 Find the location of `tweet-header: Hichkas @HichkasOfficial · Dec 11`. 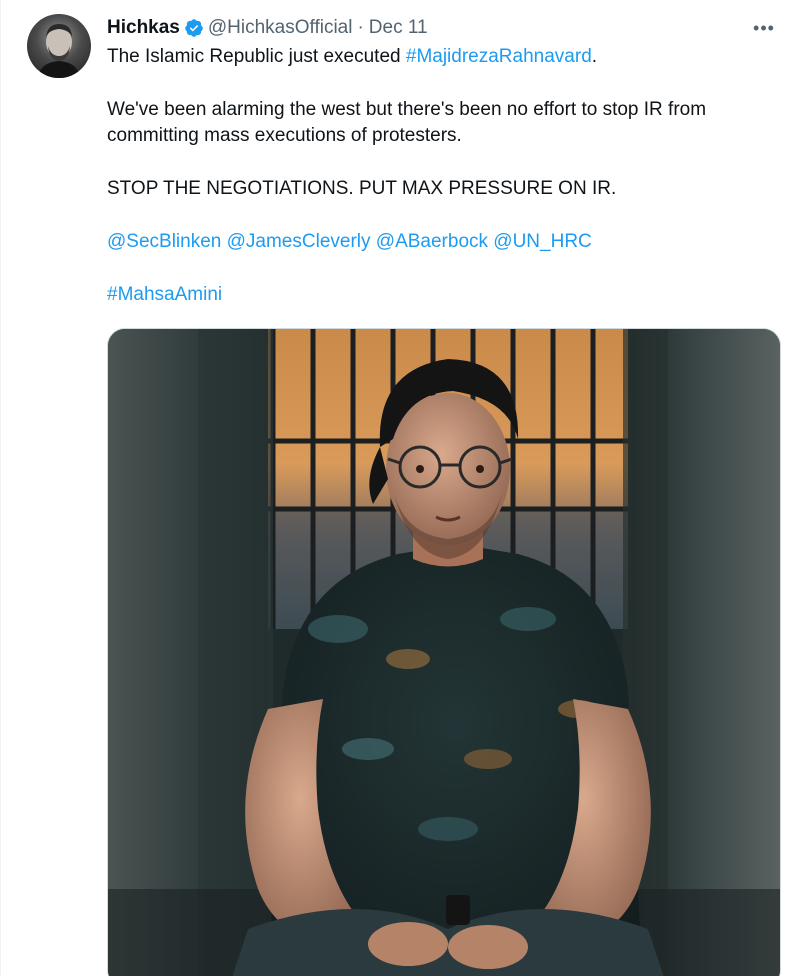

tweet-header: Hichkas @HichkasOfficial · Dec 11 is located at coordinates (267, 28).